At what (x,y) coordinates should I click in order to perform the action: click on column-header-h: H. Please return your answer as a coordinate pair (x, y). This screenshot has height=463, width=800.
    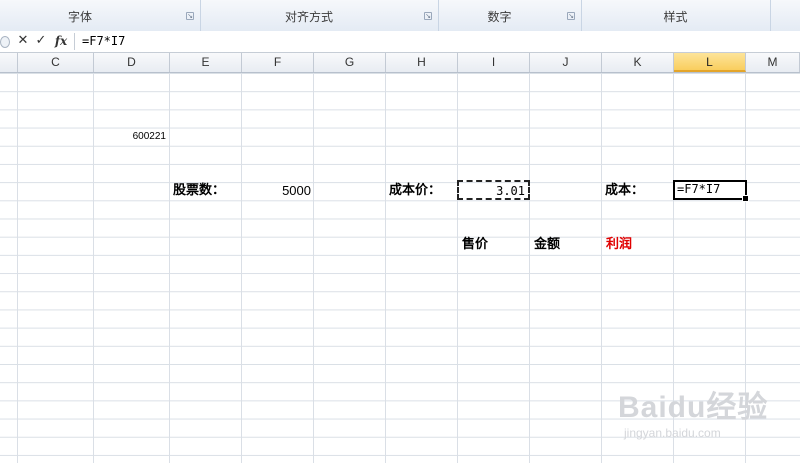
    Looking at the image, I should click on (422, 62).